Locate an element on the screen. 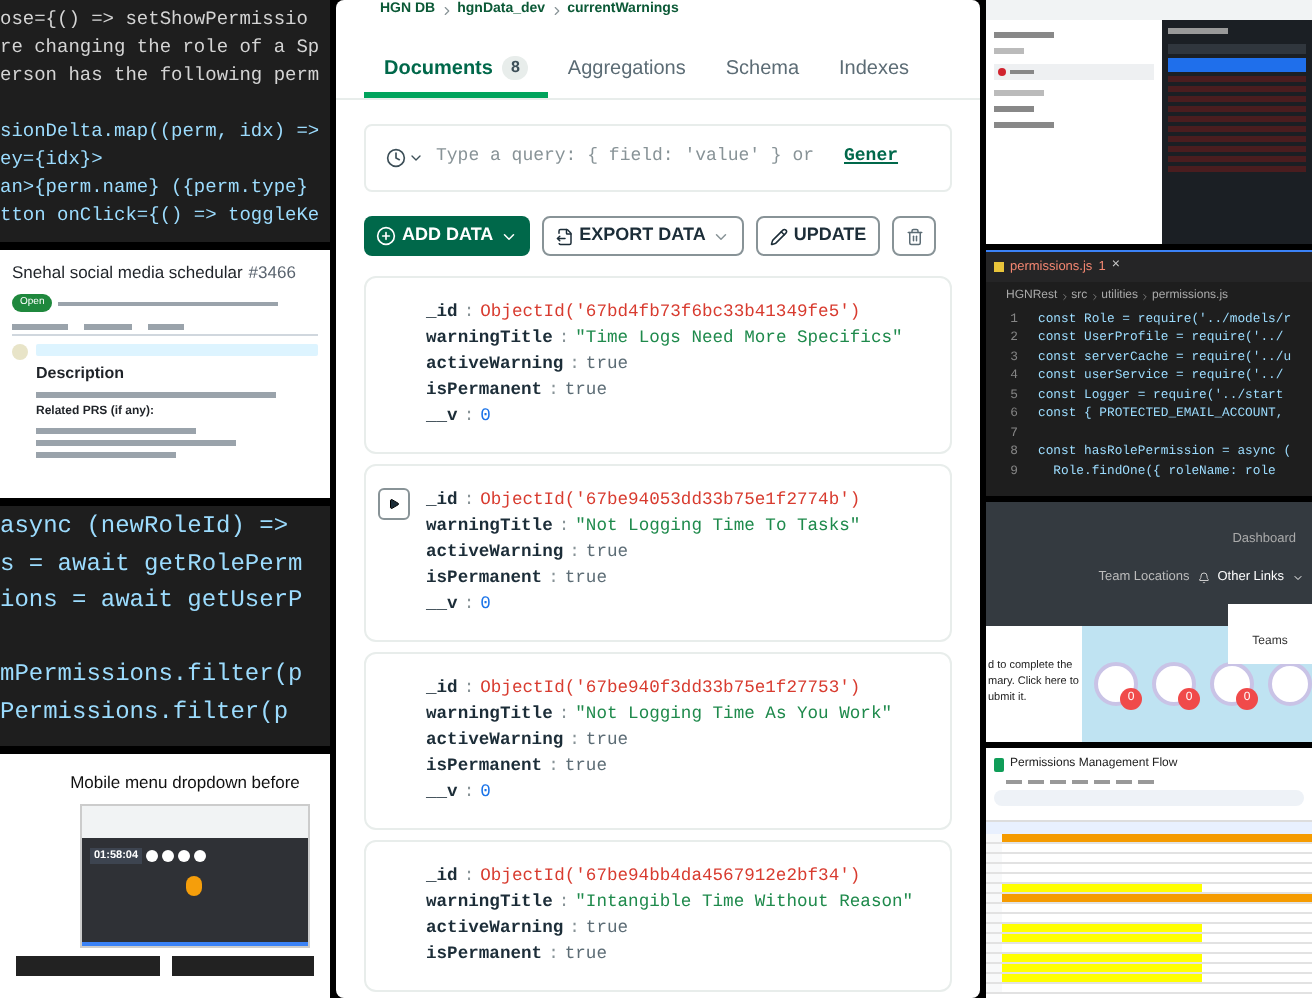 The image size is (1312, 998). code-line: erson has the following perm is located at coordinates (160, 76).